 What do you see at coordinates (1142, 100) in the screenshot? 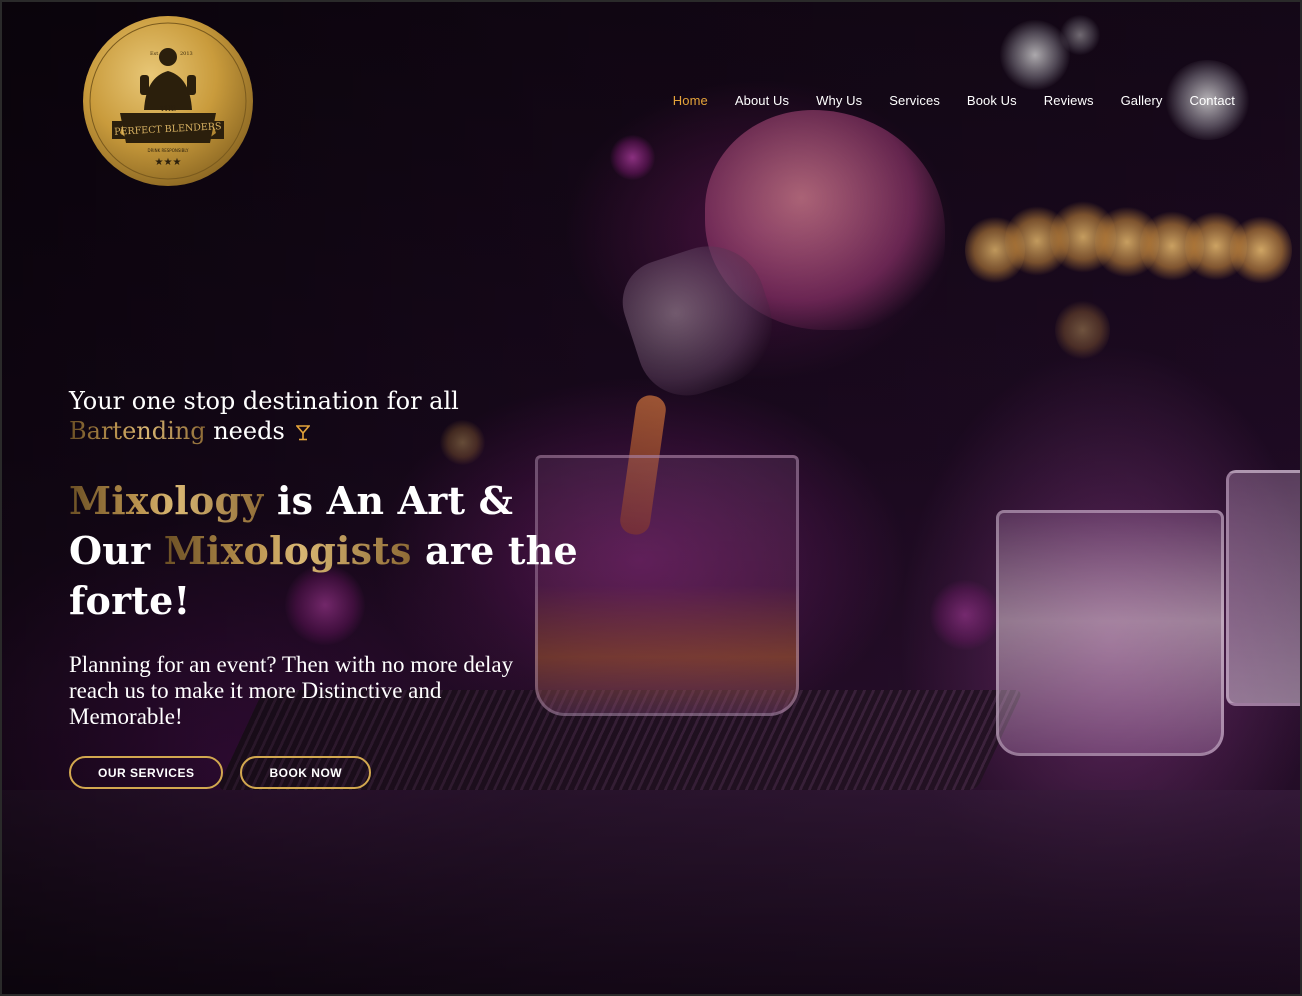
I see `nav-gallery: Gallery` at bounding box center [1142, 100].